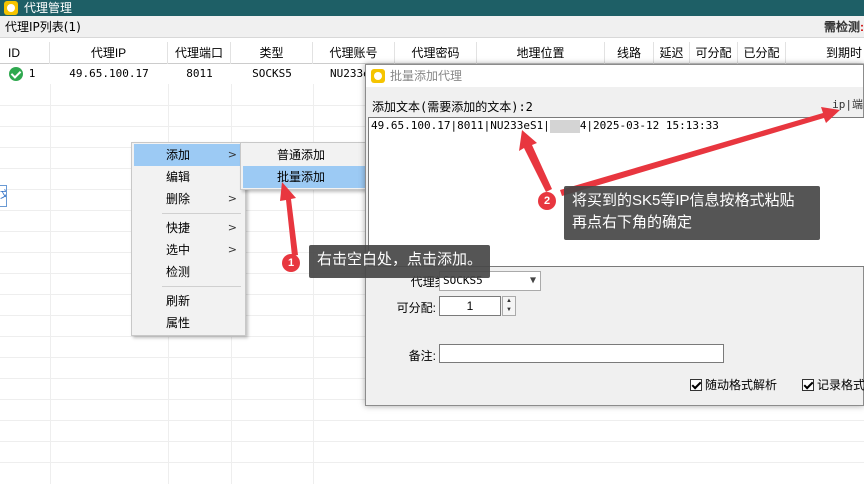  I want to click on proxy-list-title: 代理IP列表(1), so click(43, 27).